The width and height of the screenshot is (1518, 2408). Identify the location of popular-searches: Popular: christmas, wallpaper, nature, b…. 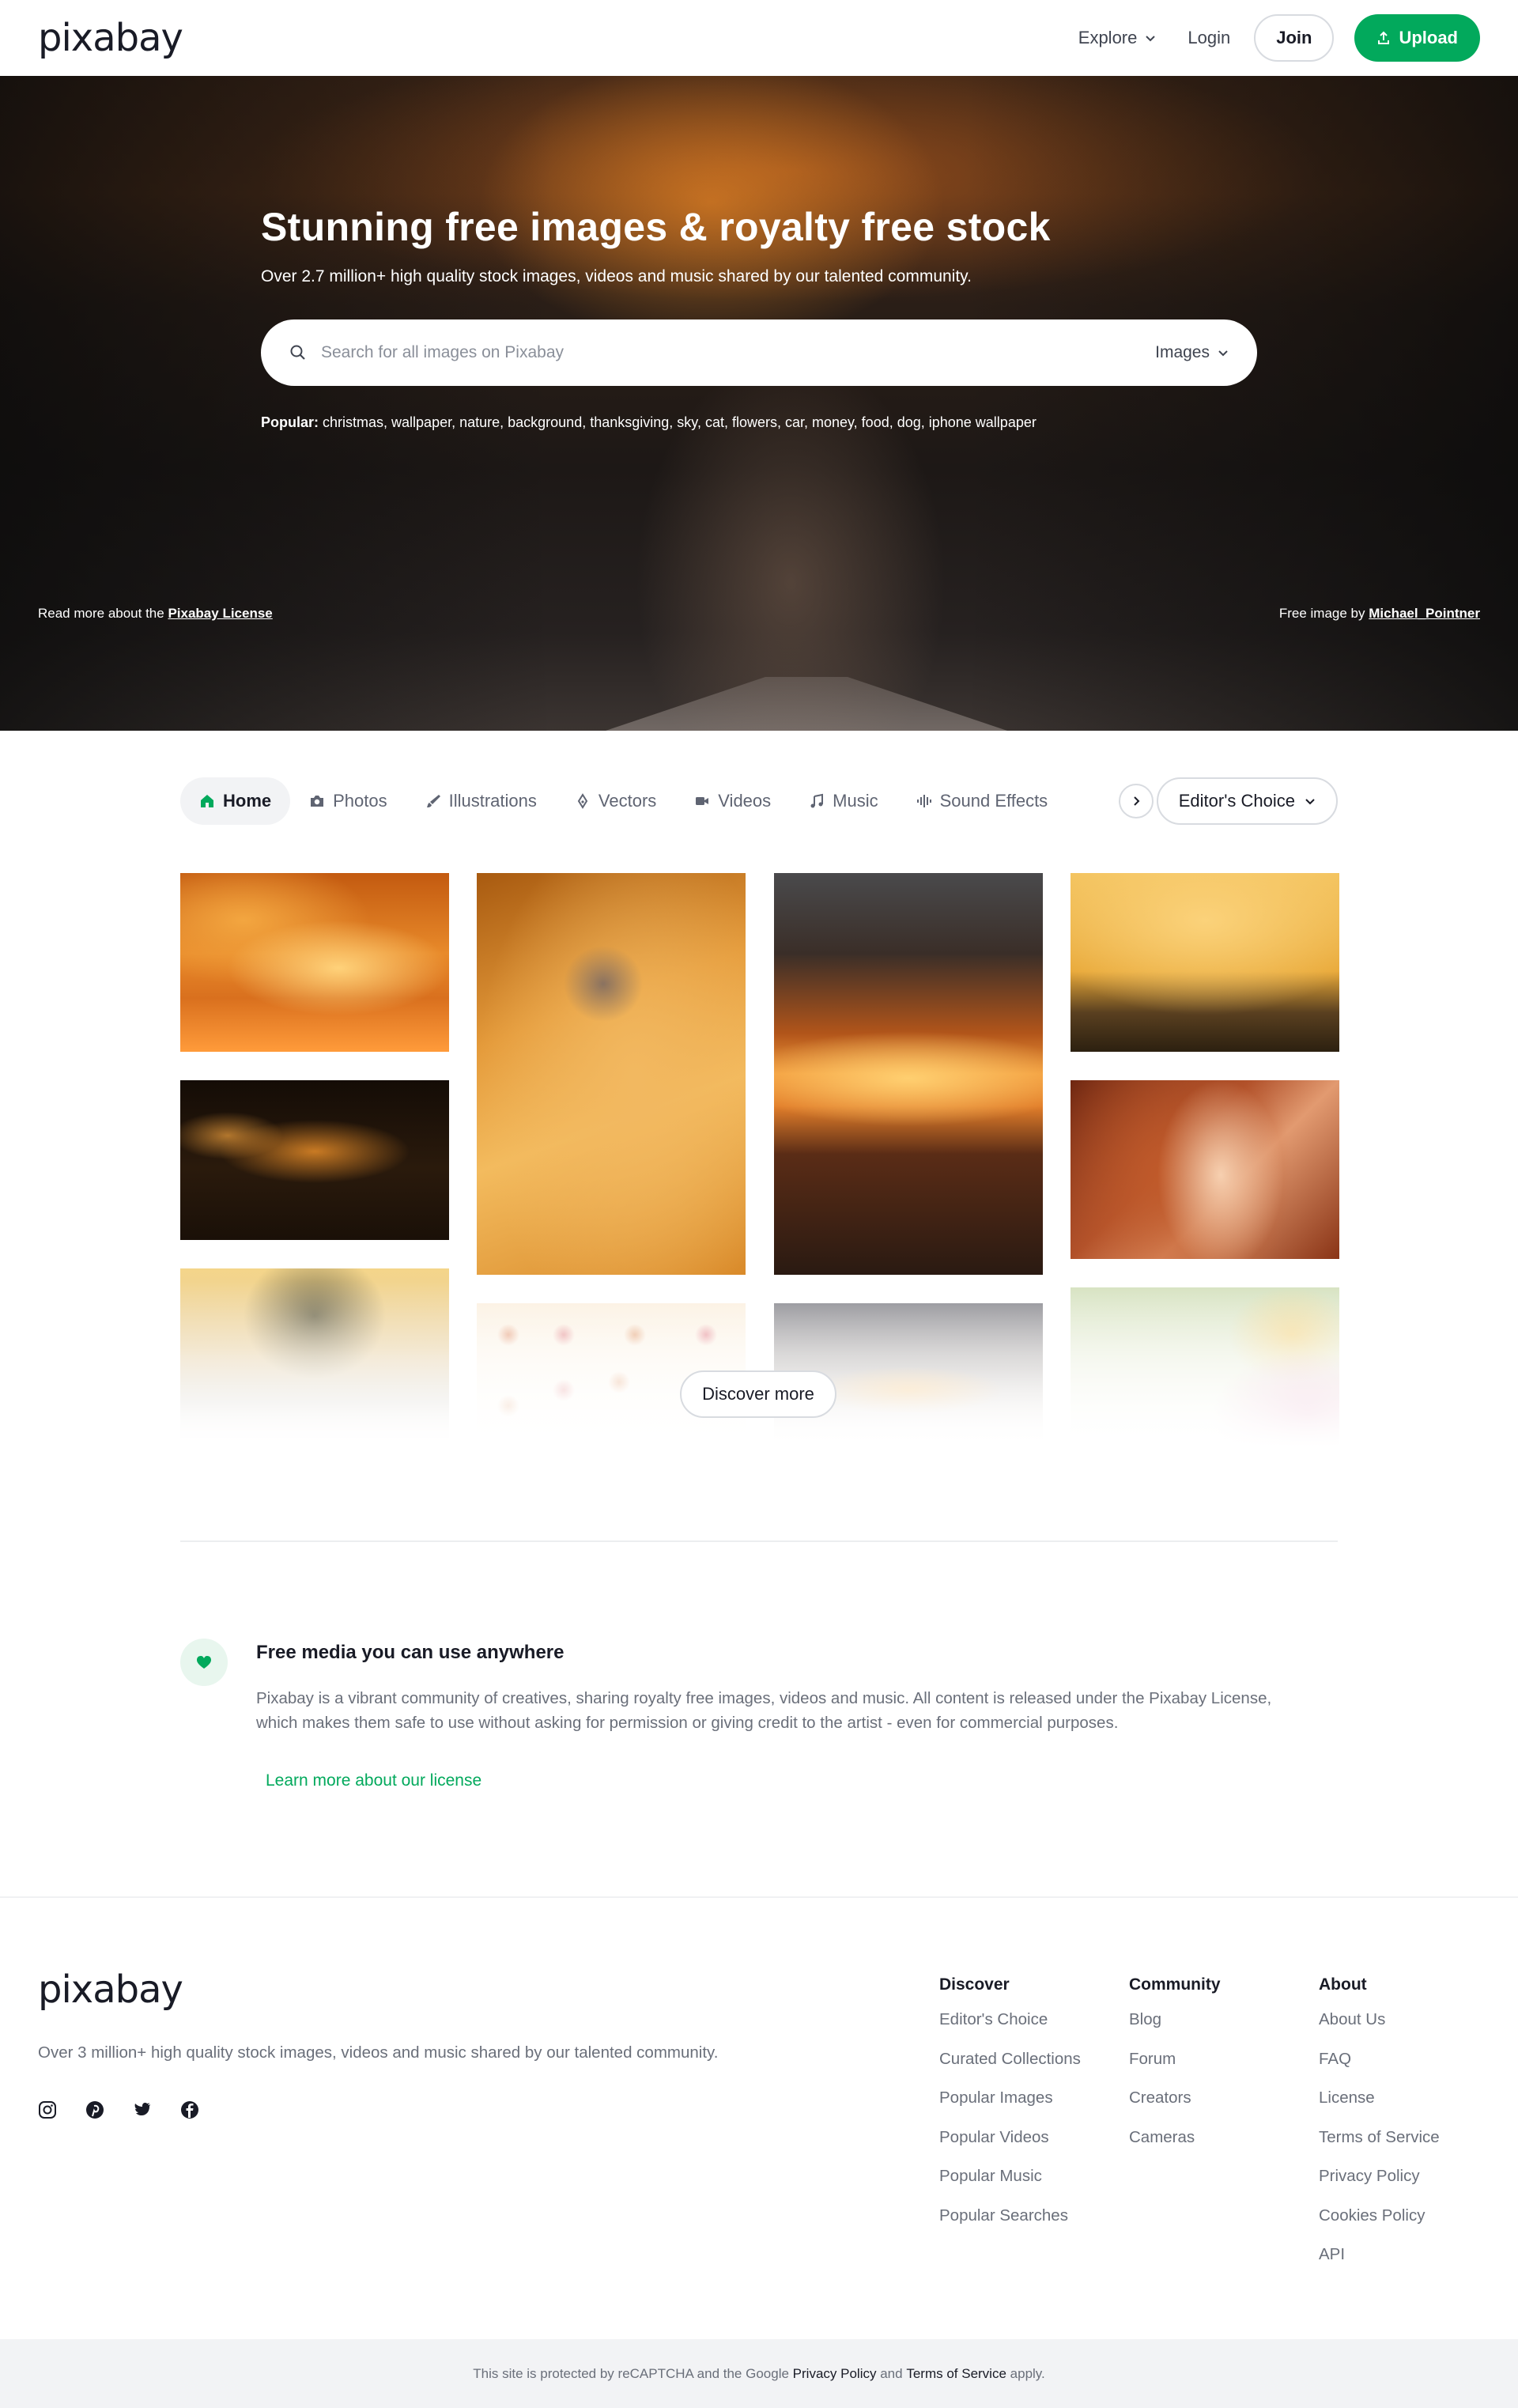
(649, 422).